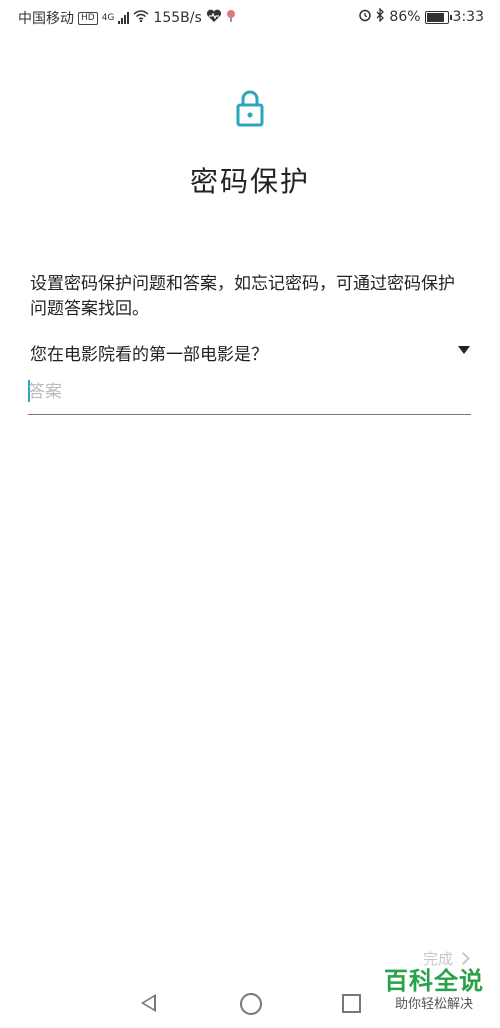 This screenshot has height=1028, width=500. What do you see at coordinates (380, 16) in the screenshot?
I see `bluetooth-icon` at bounding box center [380, 16].